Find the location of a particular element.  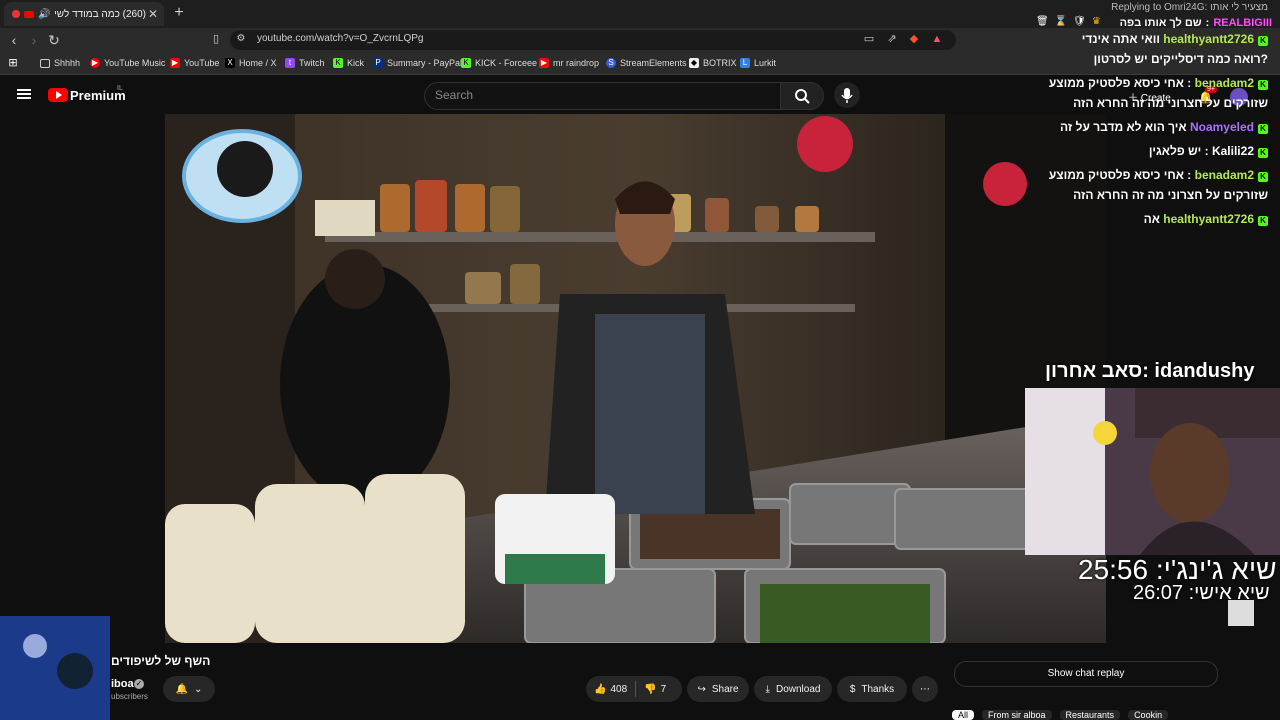

streamer-cam-thumbnail is located at coordinates (55, 668).